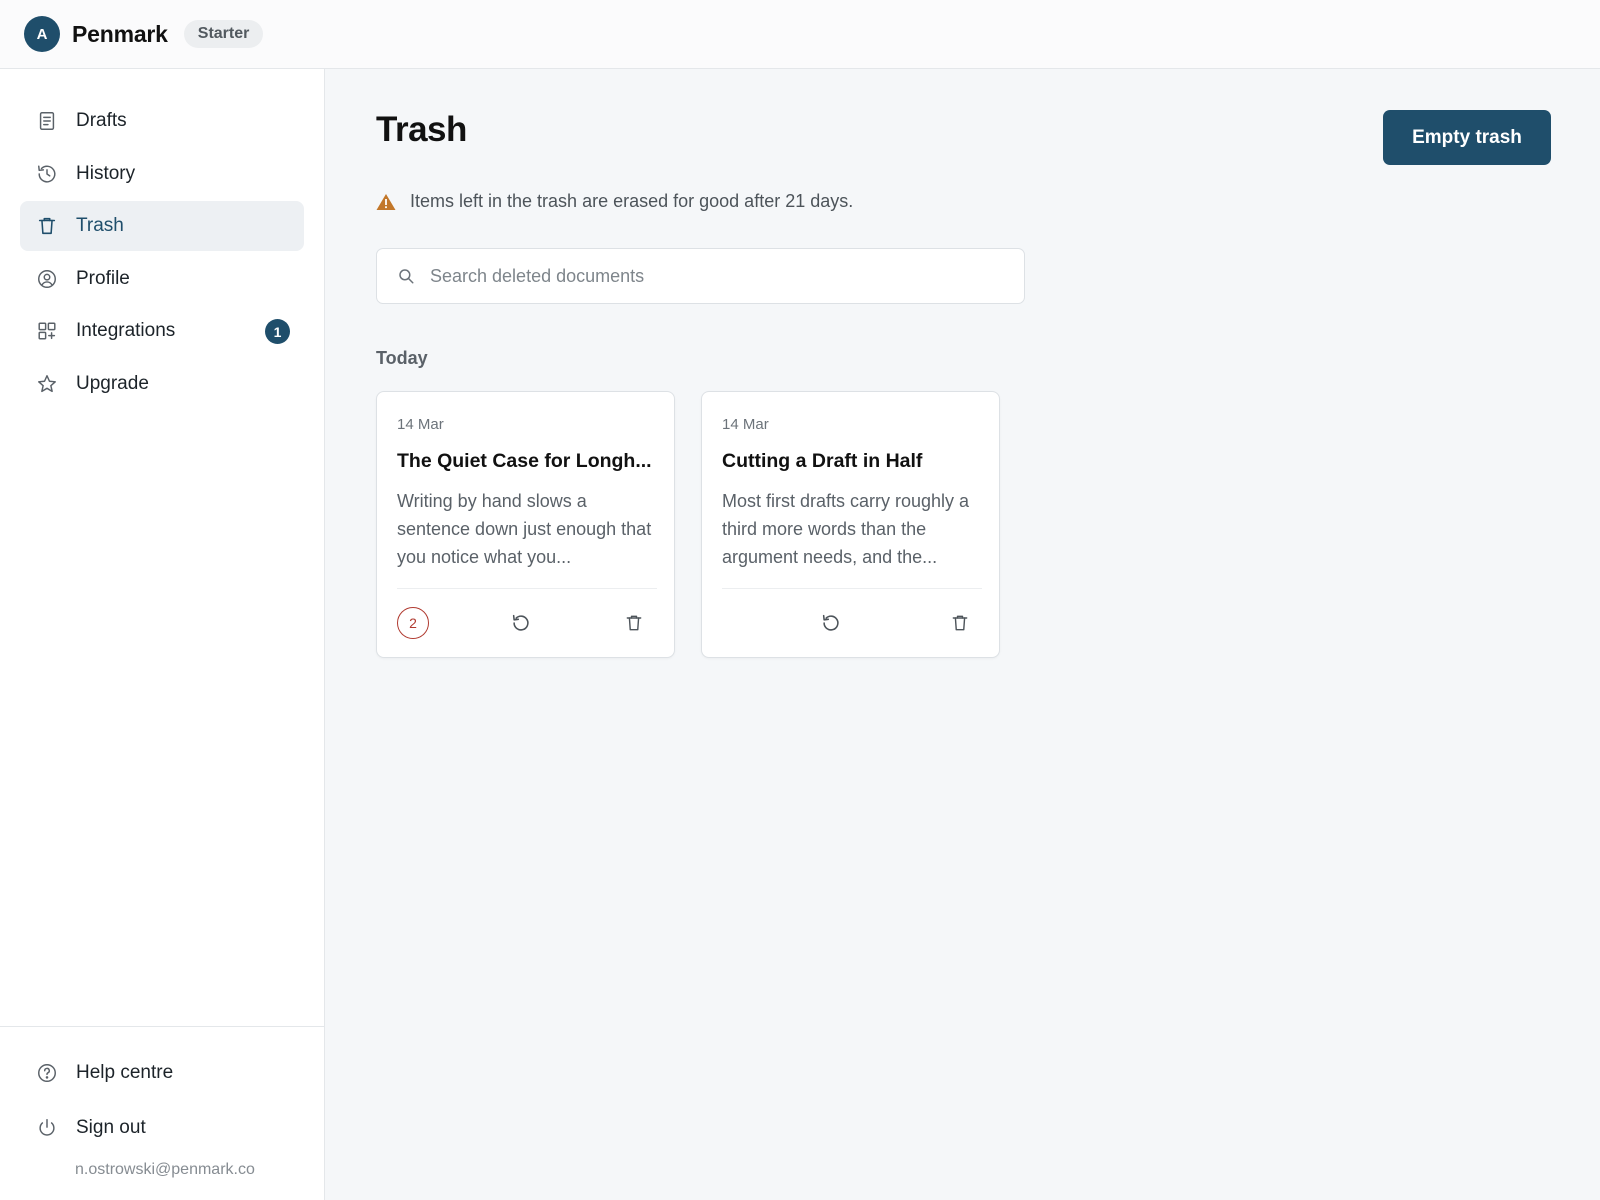 This screenshot has height=1200, width=1600. I want to click on sidebar-item-label: History, so click(106, 173).